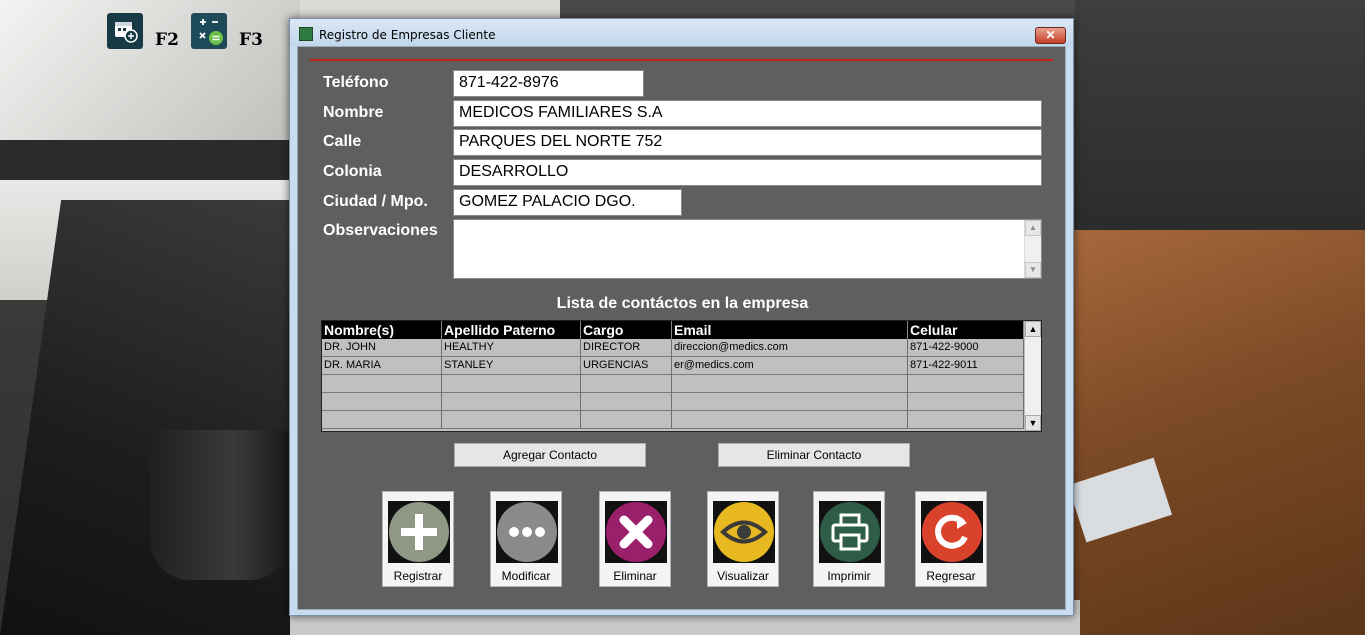  What do you see at coordinates (306, 34) in the screenshot?
I see `app-icon` at bounding box center [306, 34].